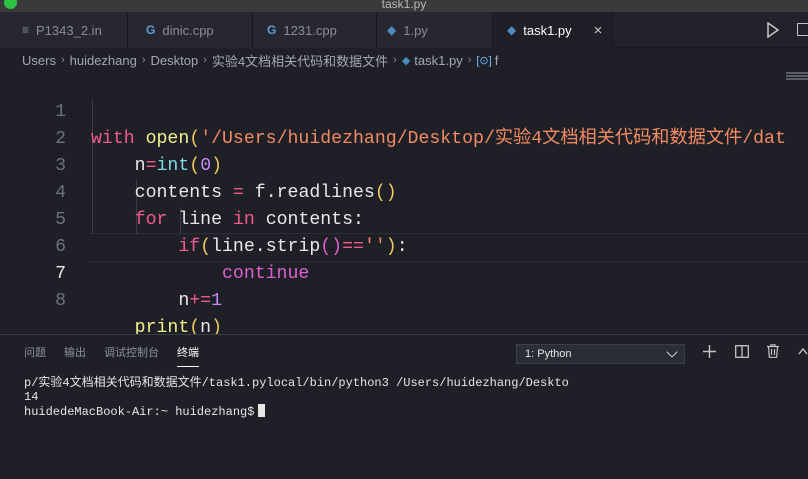  Describe the element at coordinates (600, 354) in the screenshot. I see `terminal-select: 1: Python` at that location.